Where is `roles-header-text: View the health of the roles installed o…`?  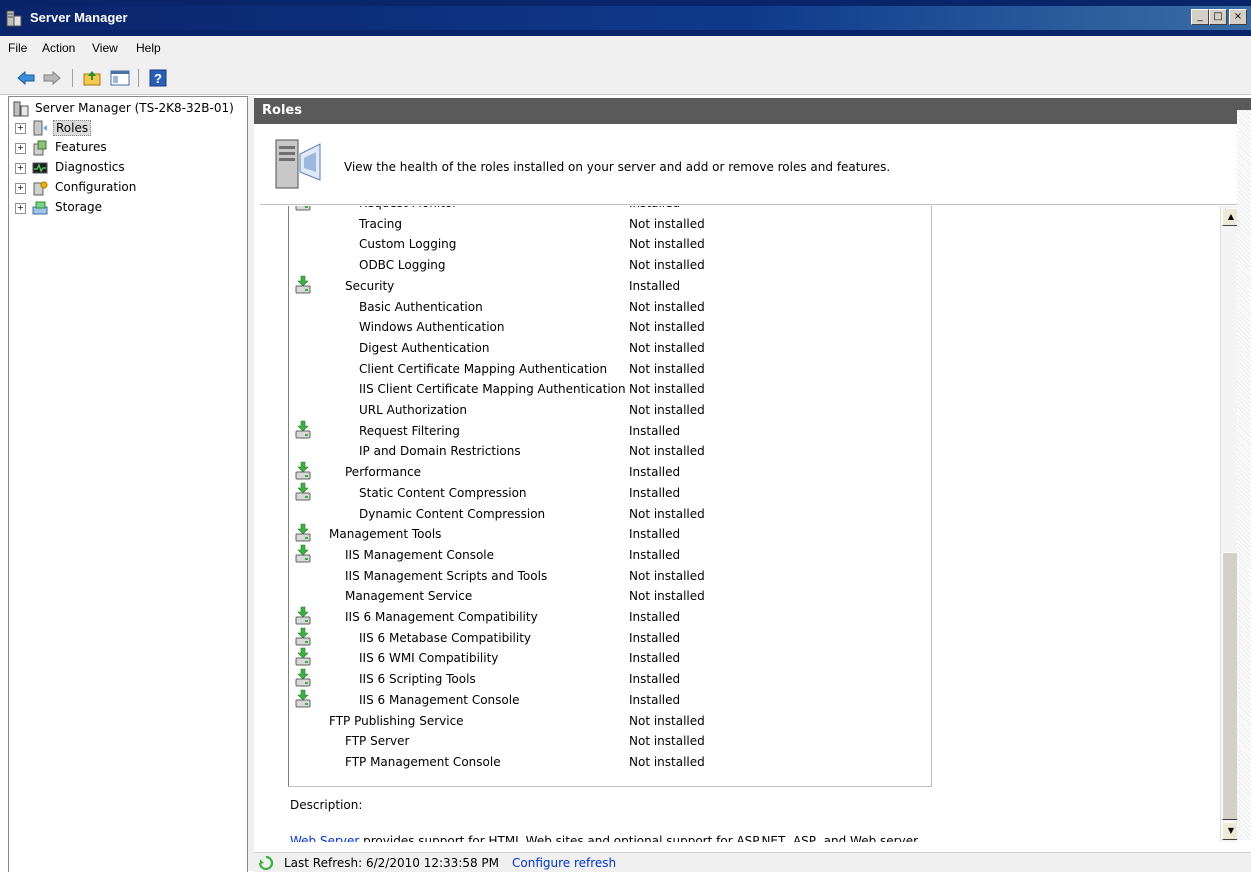 roles-header-text: View the health of the roles installed o… is located at coordinates (617, 167).